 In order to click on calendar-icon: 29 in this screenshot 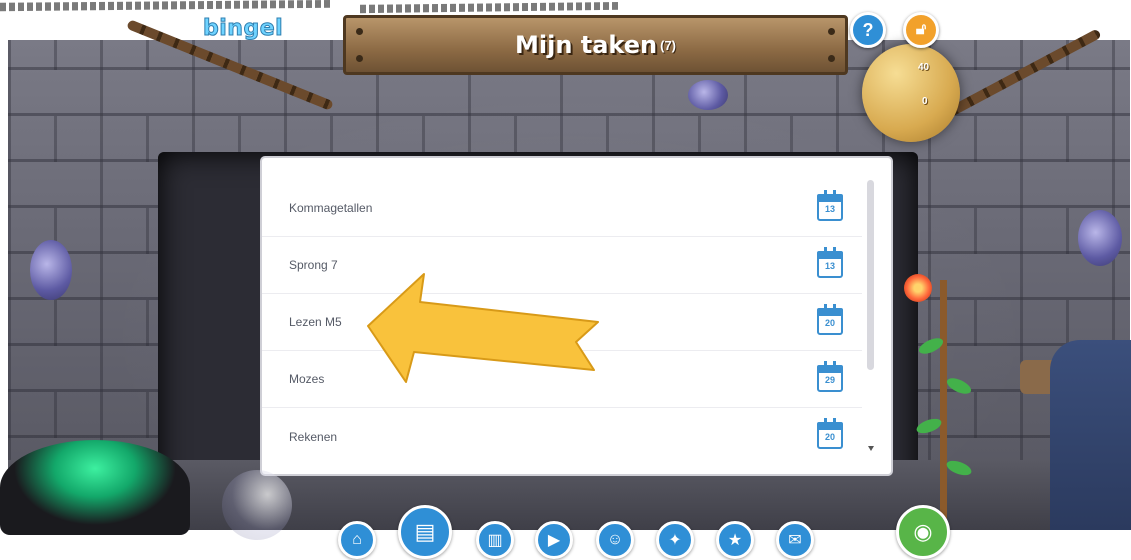, I will do `click(830, 376)`.